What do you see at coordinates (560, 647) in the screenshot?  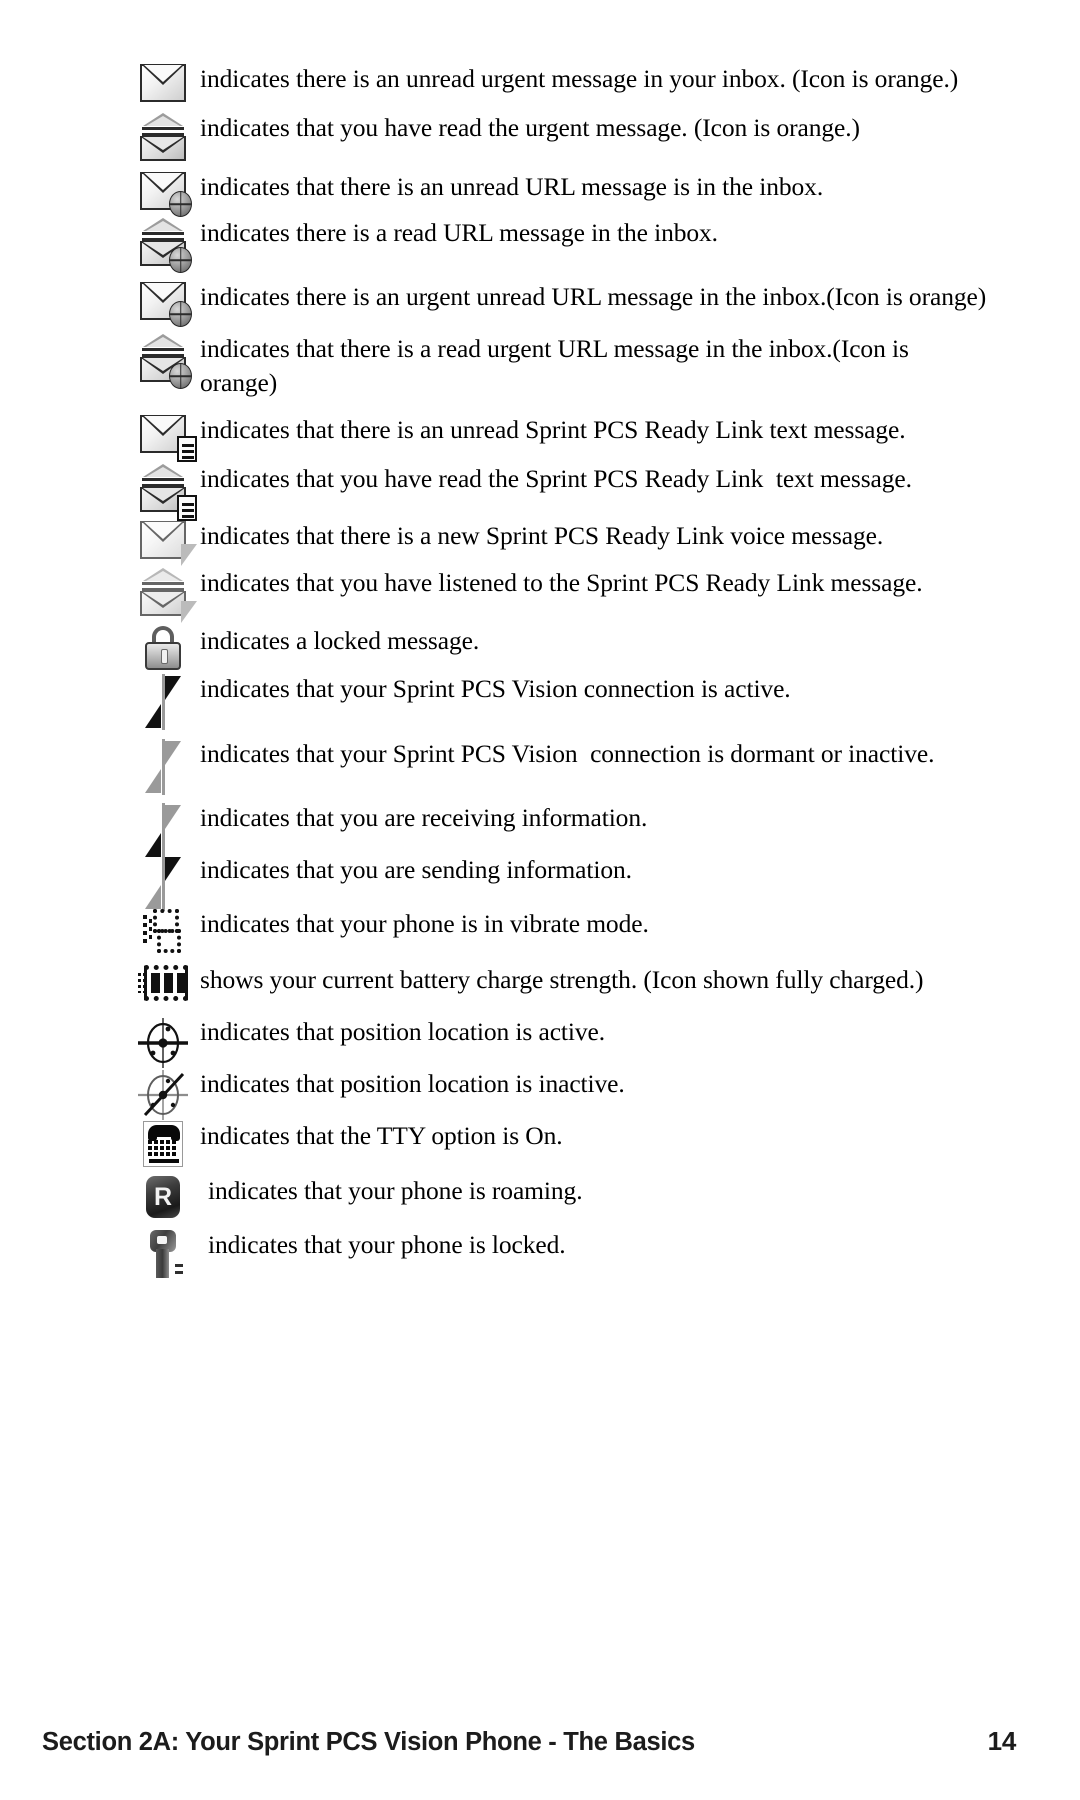 I see `legend-row: indicates a locked message.` at bounding box center [560, 647].